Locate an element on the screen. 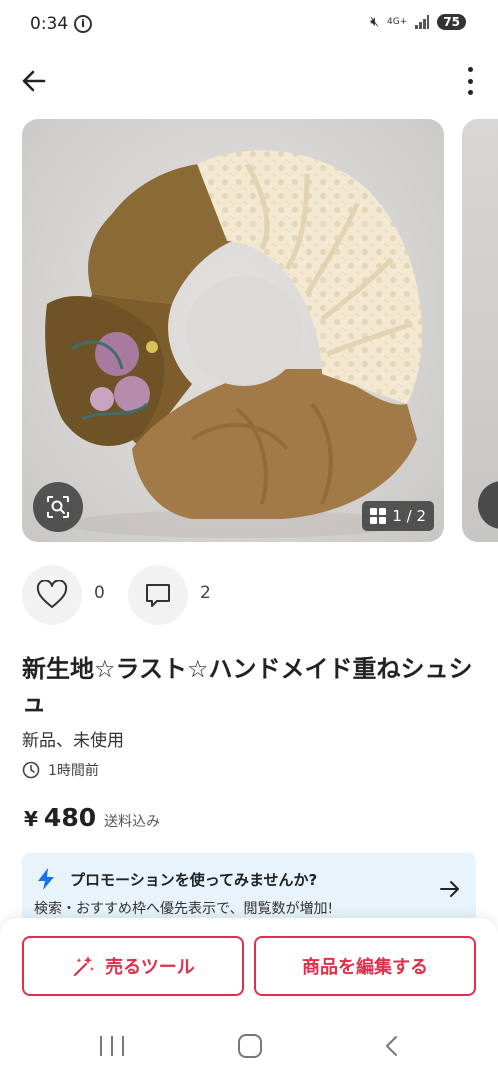 Image resolution: width=498 pixels, height=1080 pixels. network-icon: 4G+ is located at coordinates (397, 21).